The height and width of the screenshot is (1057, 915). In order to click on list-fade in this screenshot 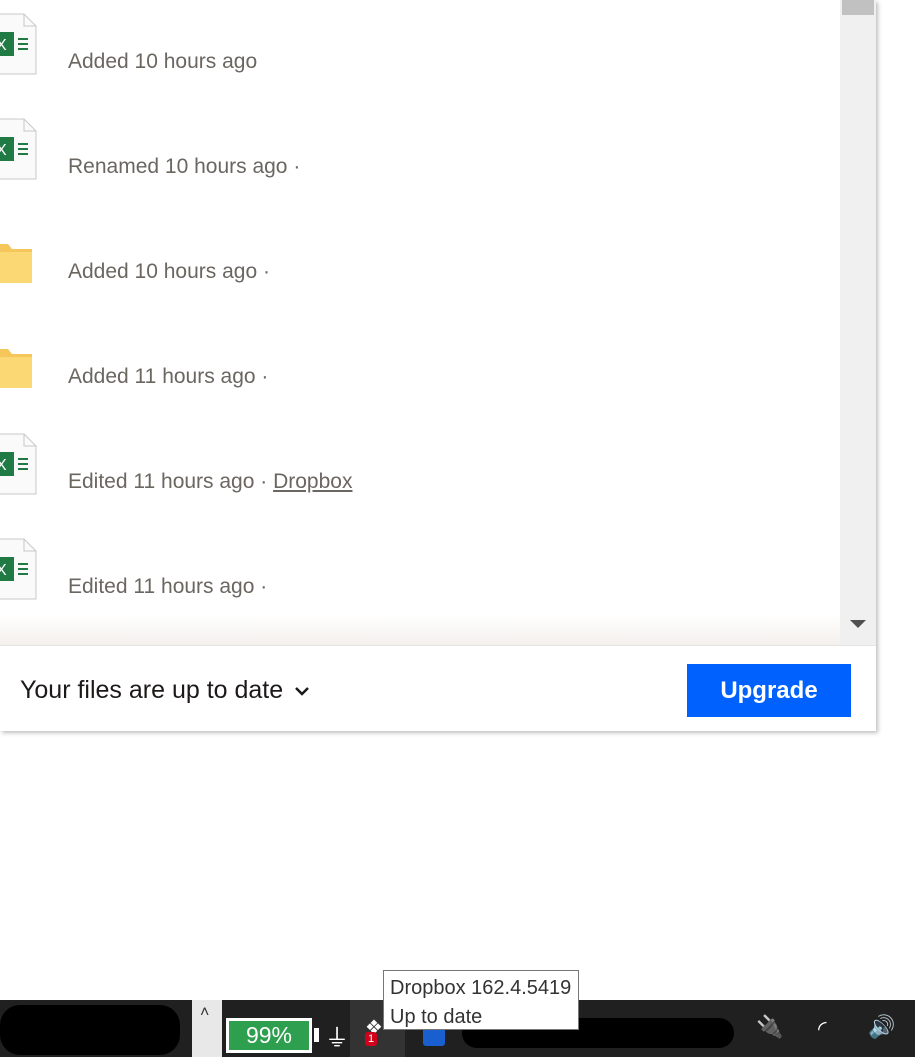, I will do `click(420, 630)`.